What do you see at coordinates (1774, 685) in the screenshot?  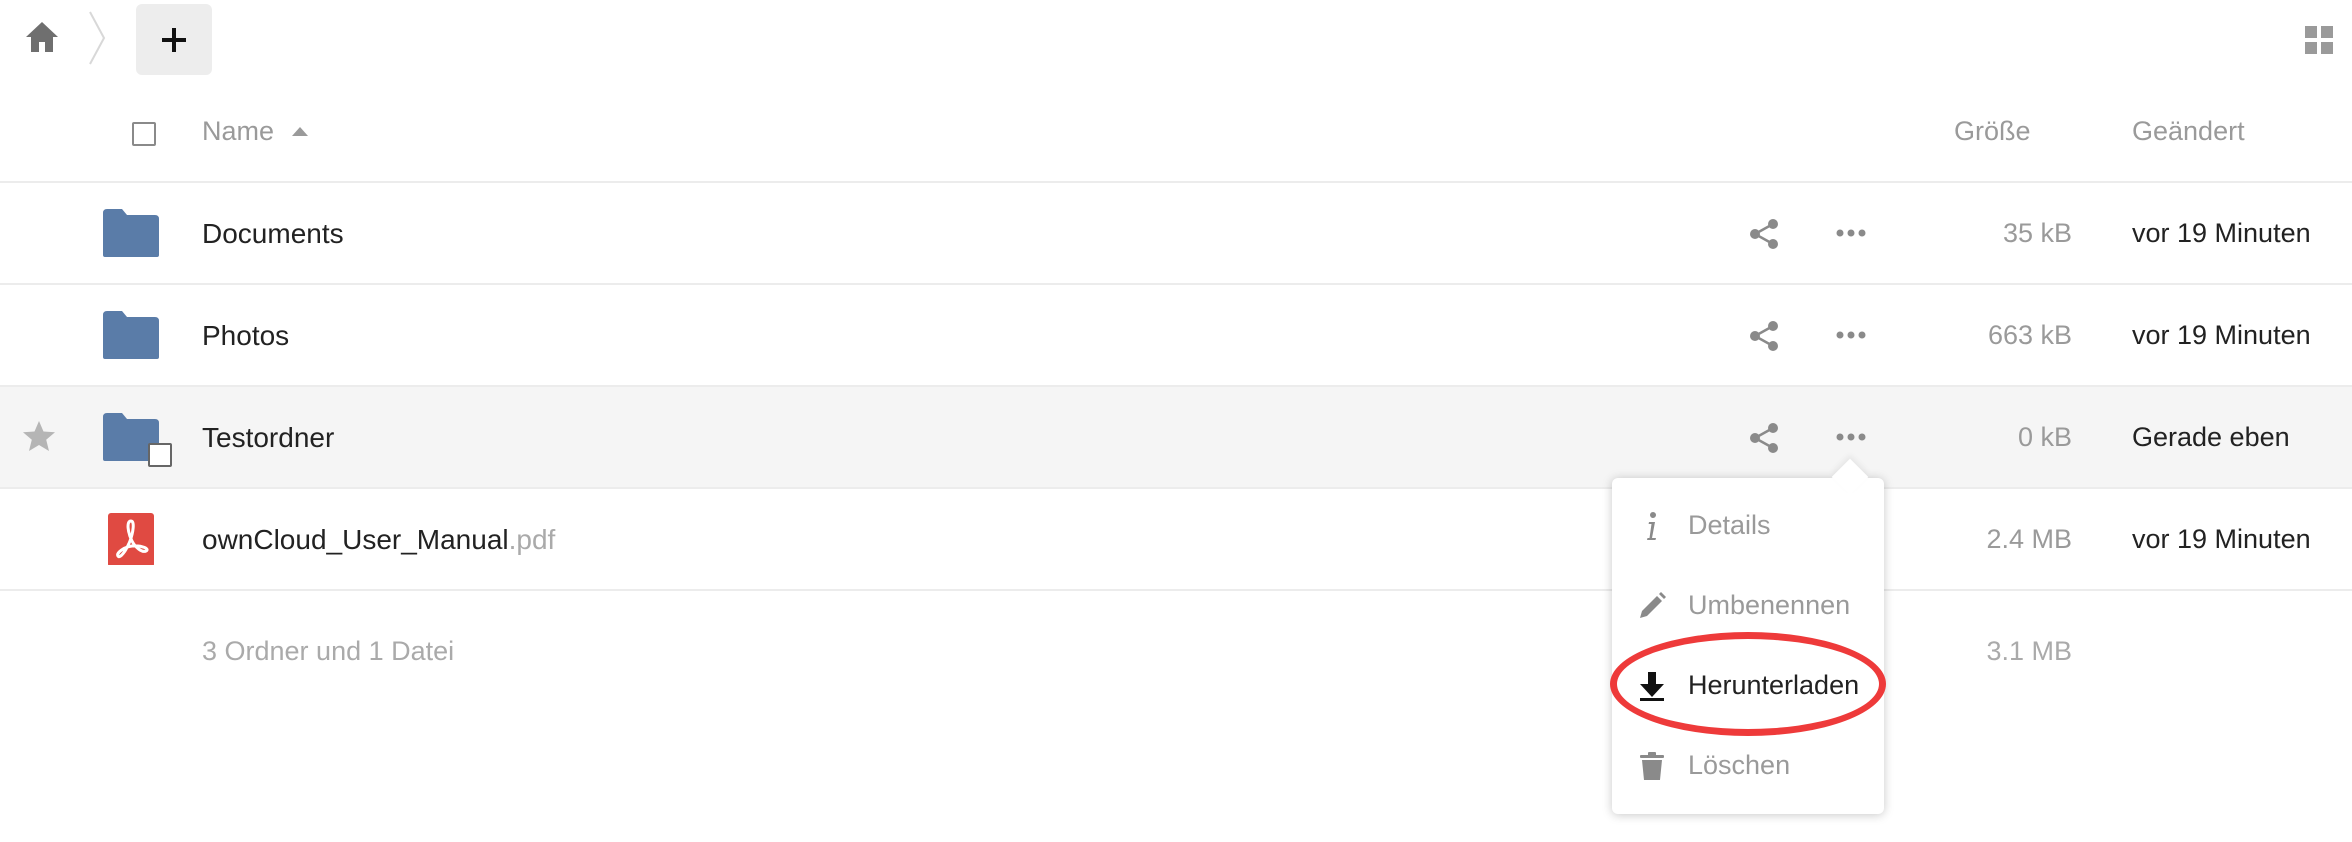 I see `menu-label: Herunterladen` at bounding box center [1774, 685].